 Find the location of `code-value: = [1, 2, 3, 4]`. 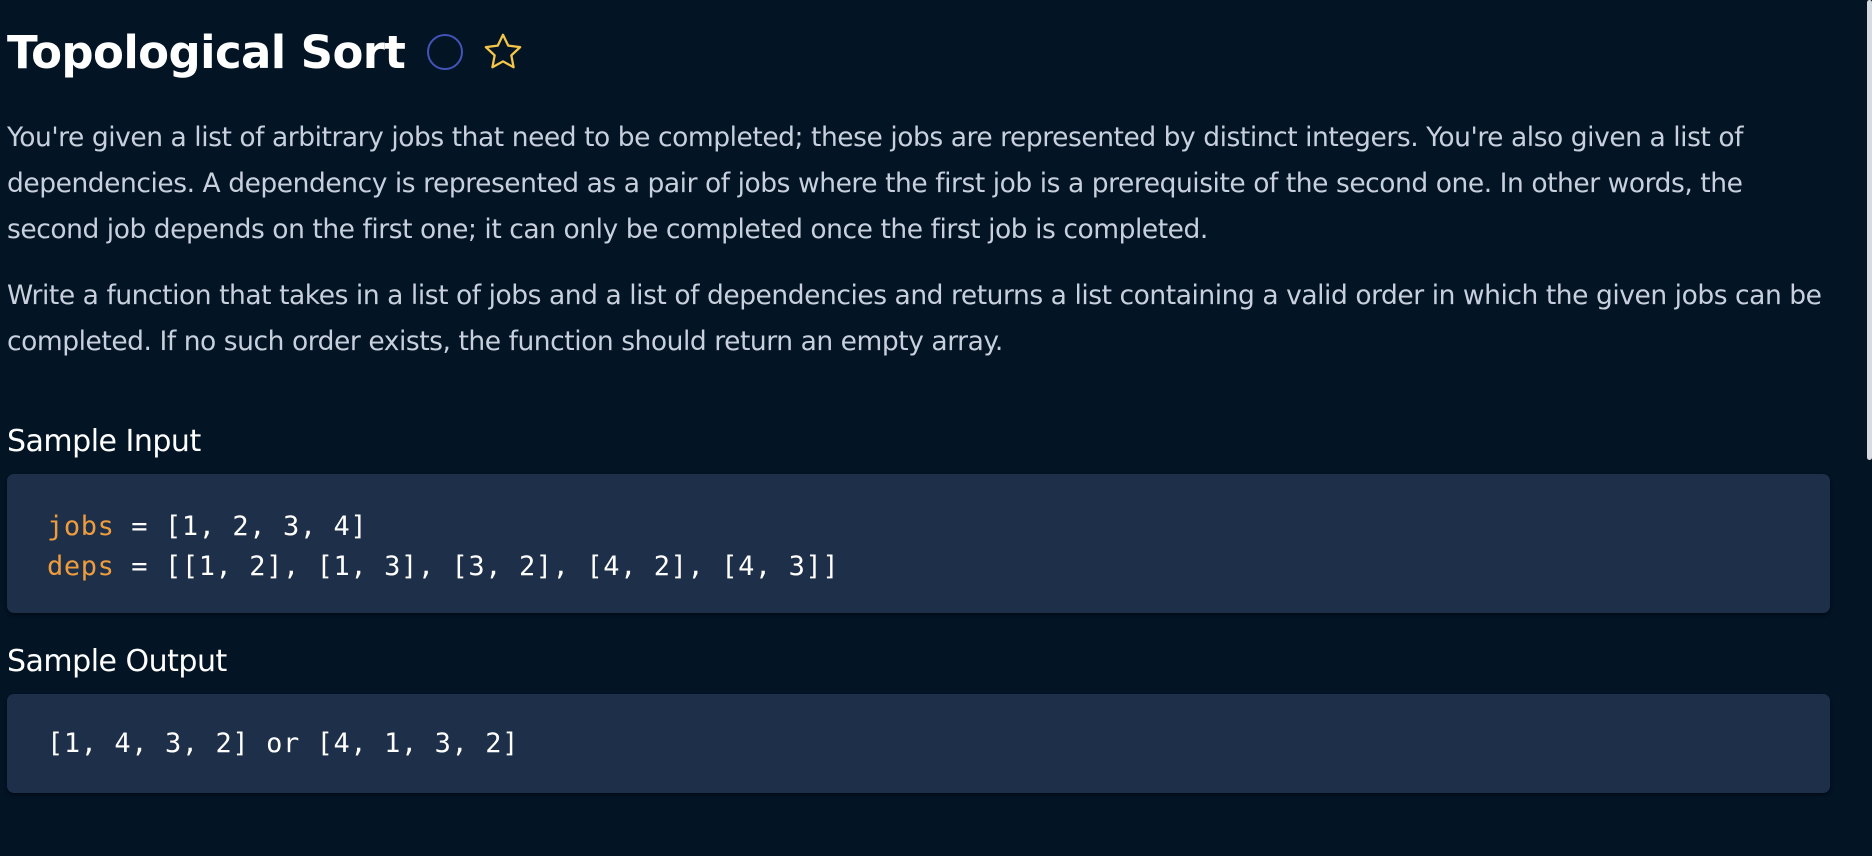

code-value: = [1, 2, 3, 4] is located at coordinates (241, 526).